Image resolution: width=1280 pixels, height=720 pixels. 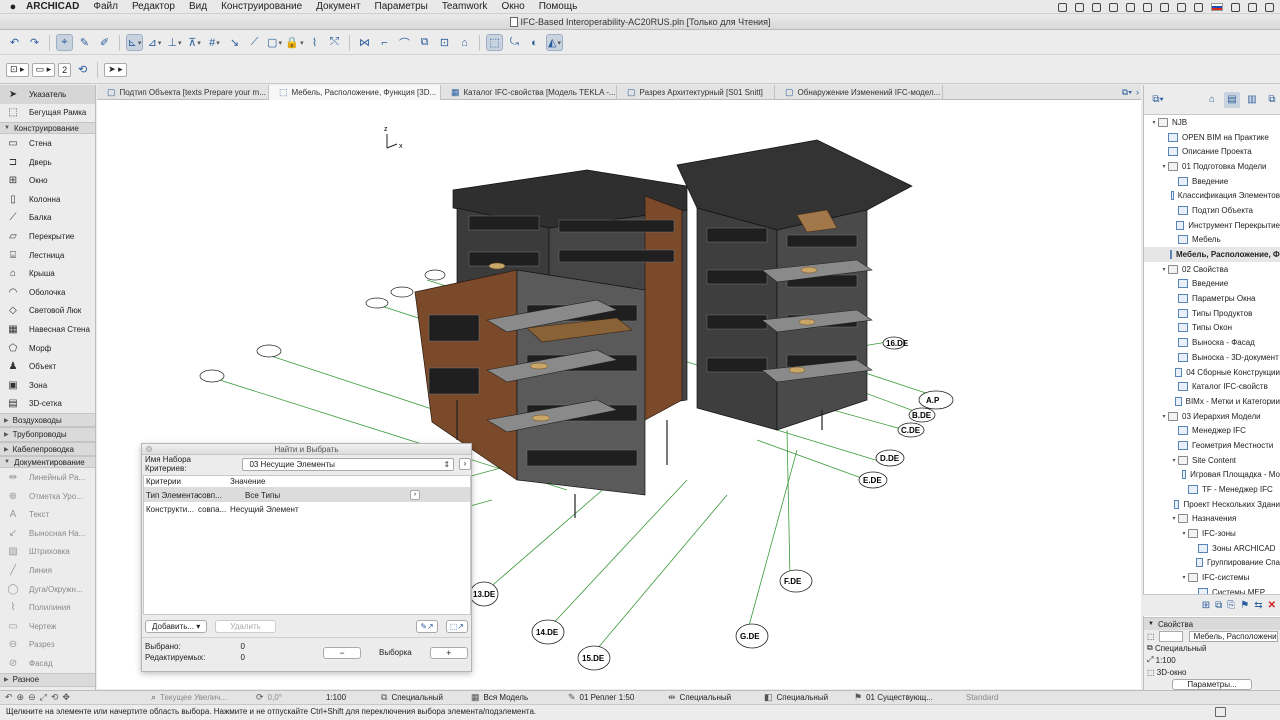 I want to click on rotate-icon: ⟲, so click(x=82, y=69).